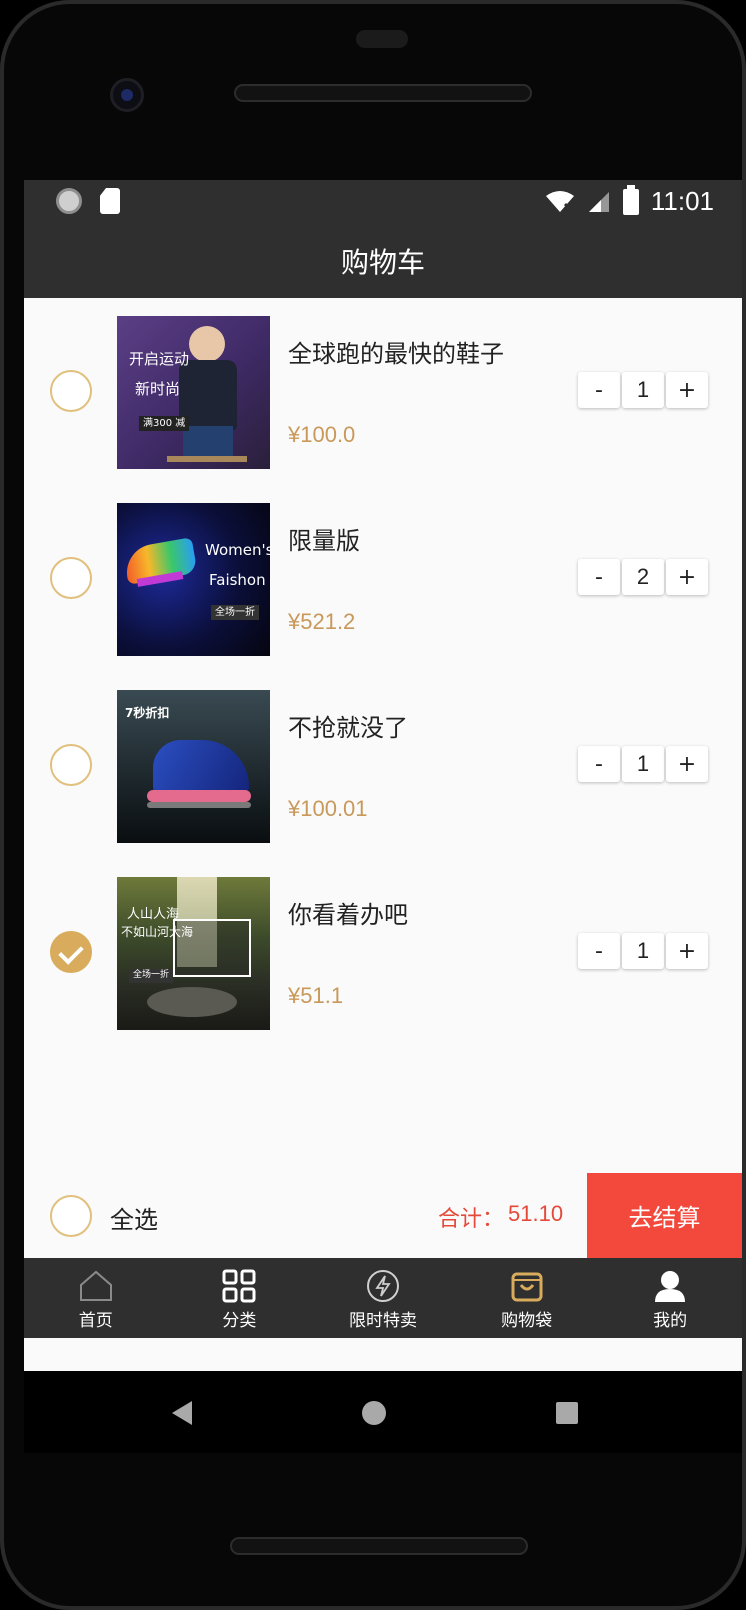  What do you see at coordinates (193, 392) in the screenshot?
I see `product-image: 开启运动 新时尚 满300 减` at bounding box center [193, 392].